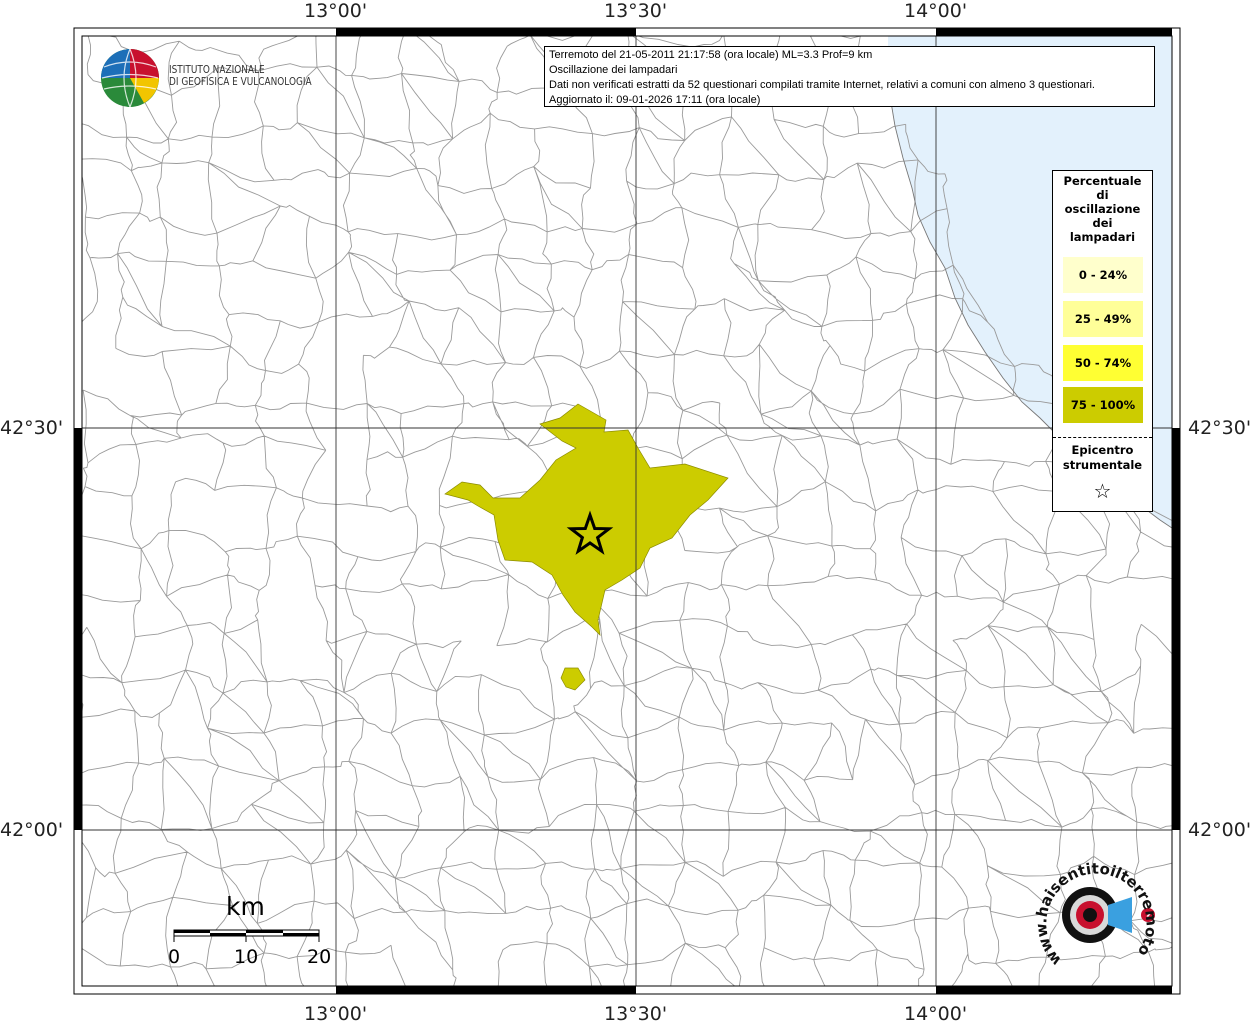  Describe the element at coordinates (1103, 319) in the screenshot. I see `legend-swatch-25-49: 25 - 49%` at that location.